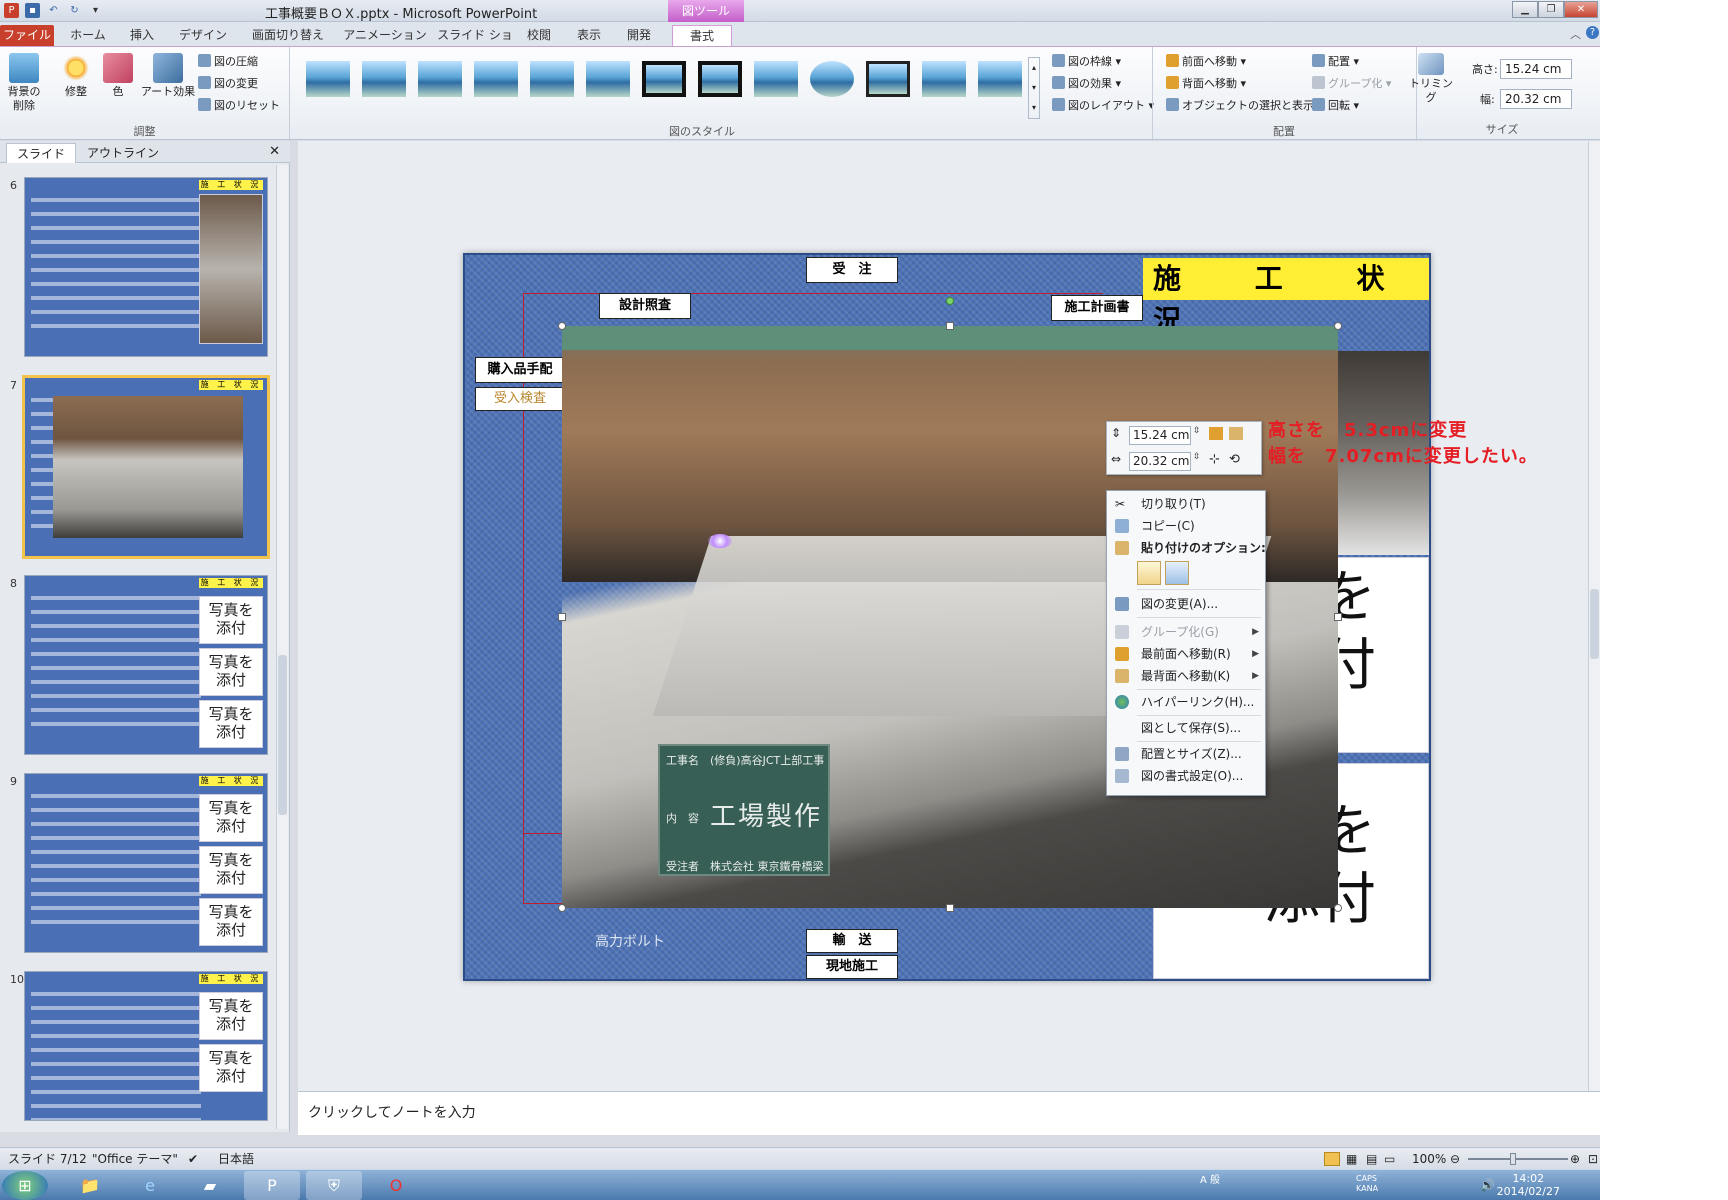 Image resolution: width=1728 pixels, height=1200 pixels. Describe the element at coordinates (1210, 1181) in the screenshot. I see `ime-indicator: A 般` at that location.